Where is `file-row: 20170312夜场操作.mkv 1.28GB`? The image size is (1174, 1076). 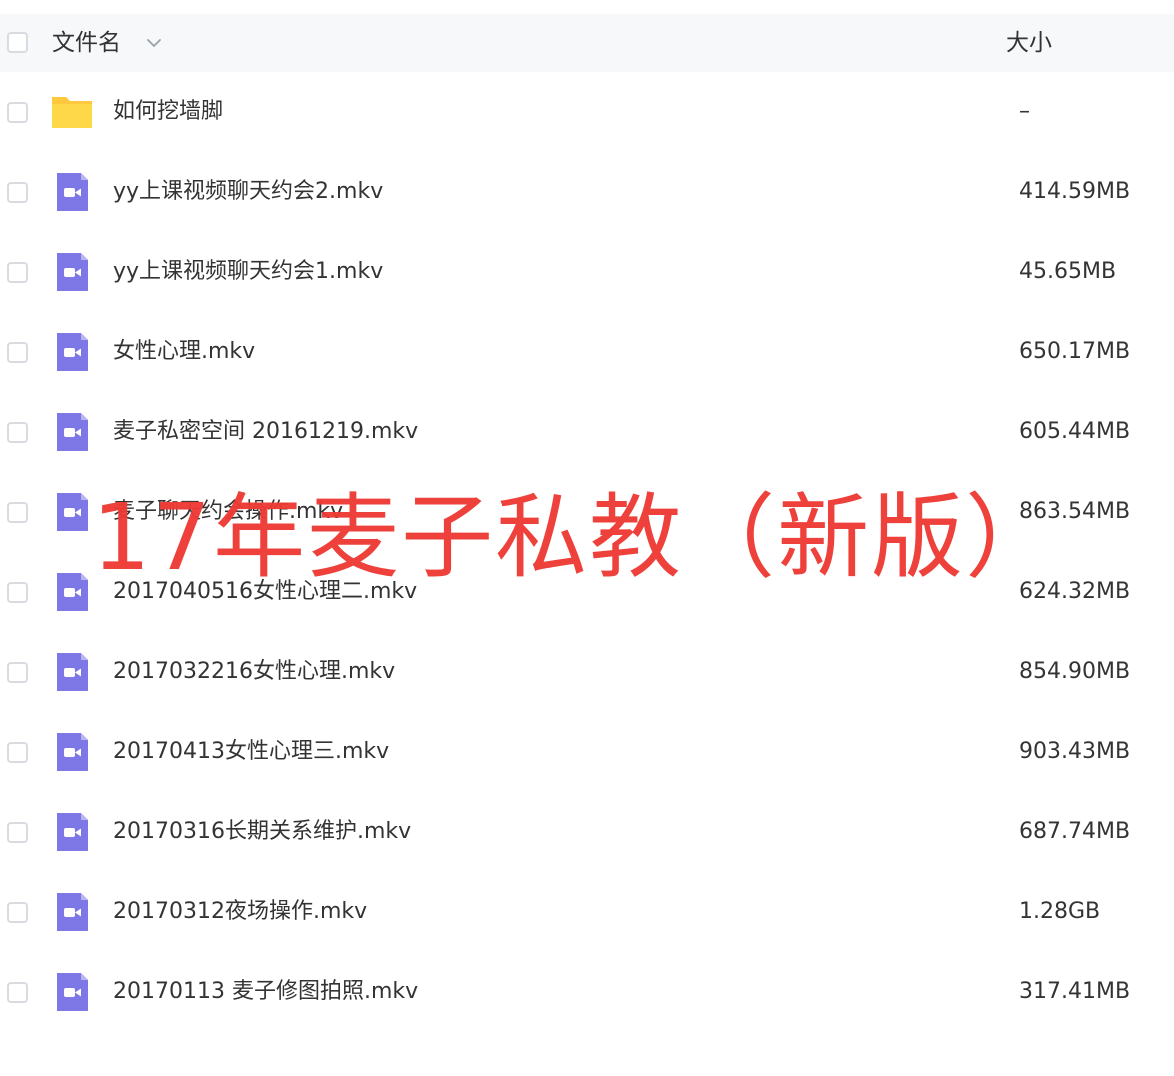 file-row: 20170312夜场操作.mkv 1.28GB is located at coordinates (587, 912).